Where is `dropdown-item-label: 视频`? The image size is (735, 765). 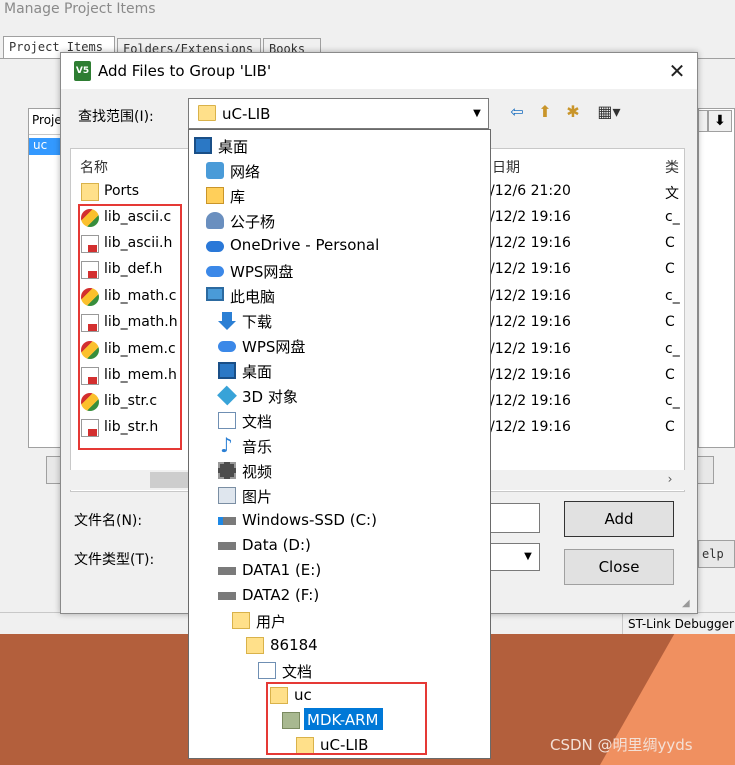
dropdown-item-label: 视频 is located at coordinates (257, 472).